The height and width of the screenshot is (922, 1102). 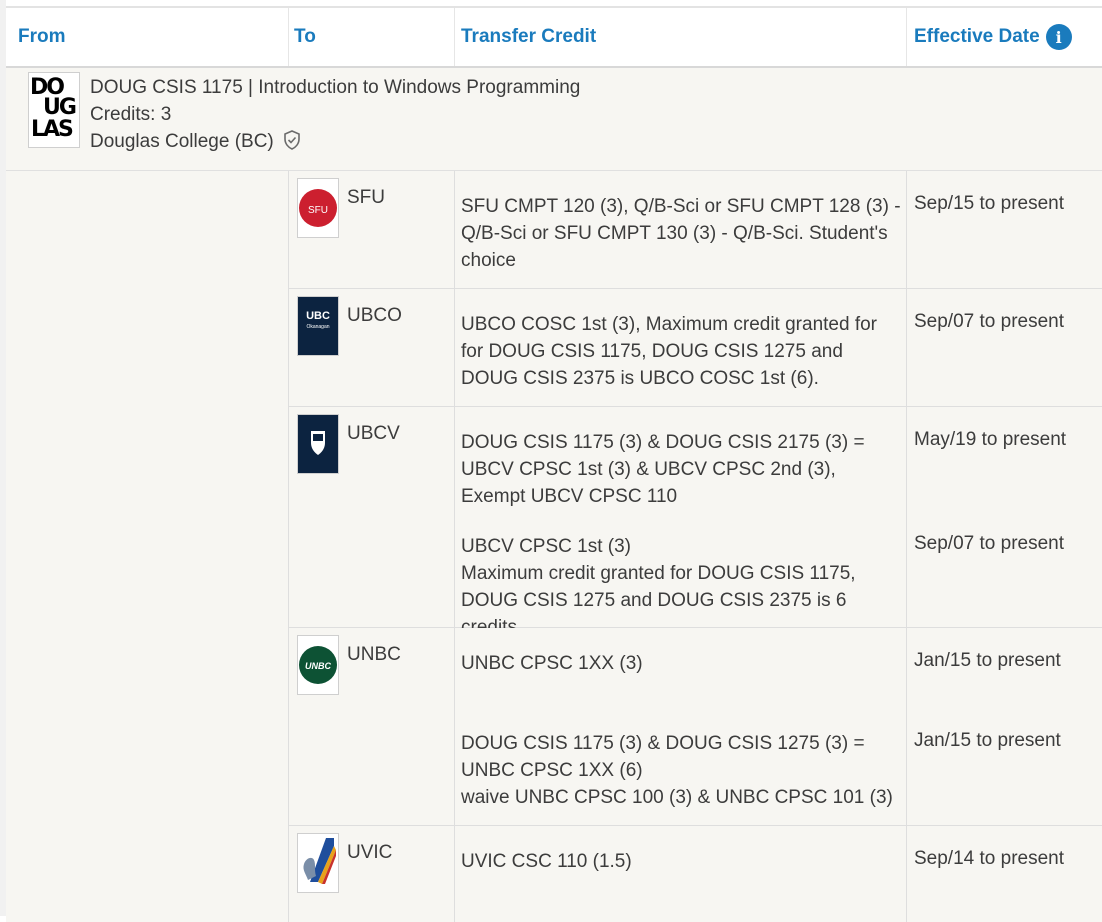 I want to click on source-institution: Douglas College (BC), so click(x=335, y=141).